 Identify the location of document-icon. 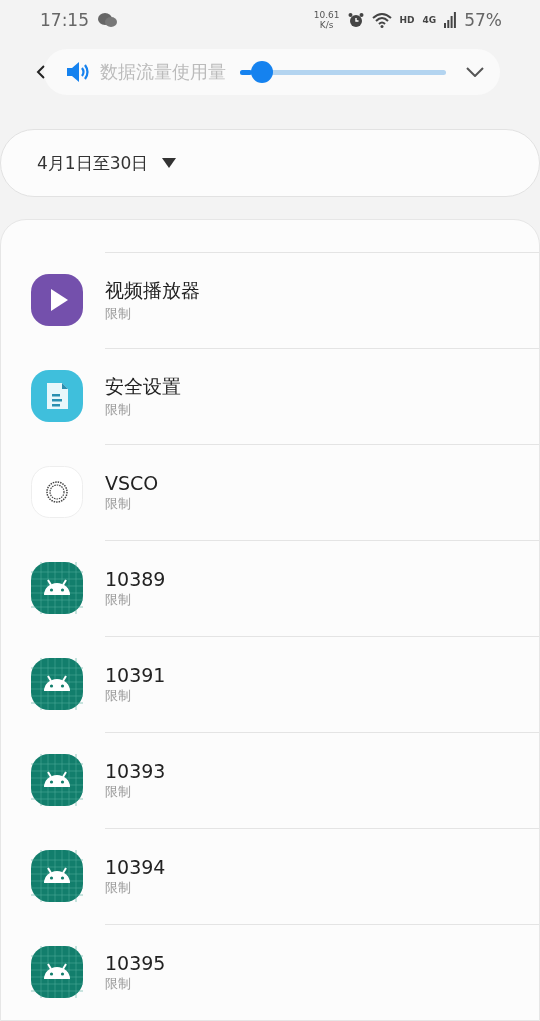
(57, 396).